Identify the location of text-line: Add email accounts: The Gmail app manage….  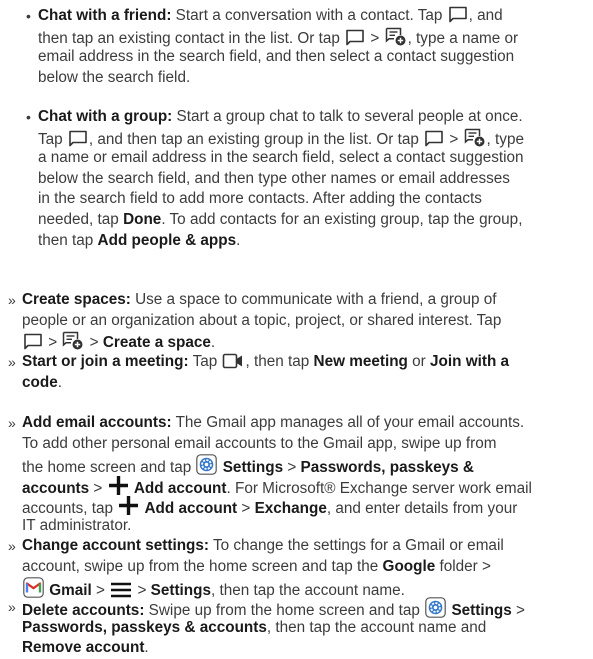
(277, 423).